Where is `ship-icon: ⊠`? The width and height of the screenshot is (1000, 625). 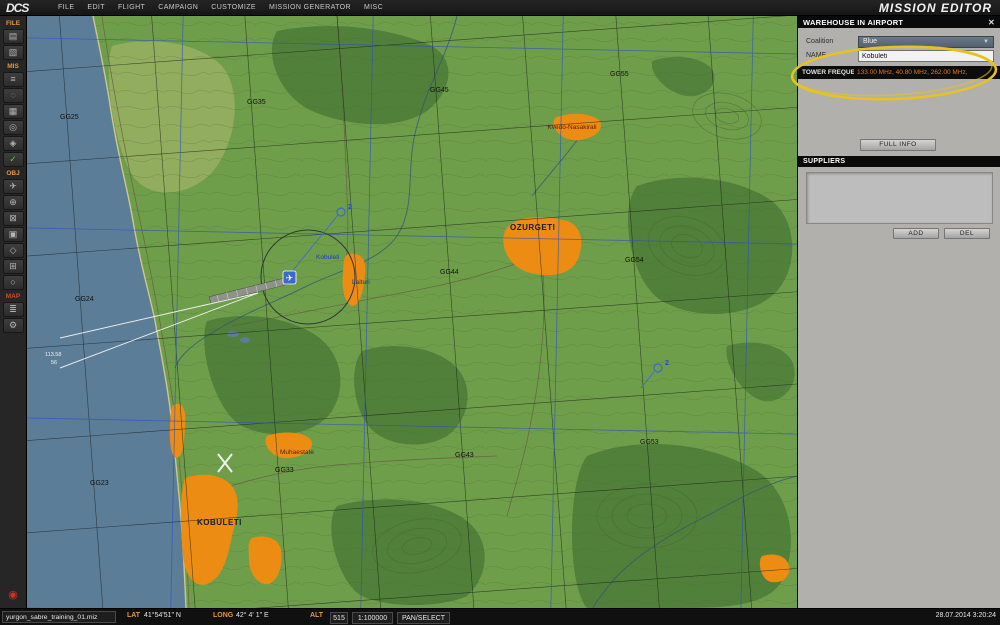 ship-icon: ⊠ is located at coordinates (13, 218).